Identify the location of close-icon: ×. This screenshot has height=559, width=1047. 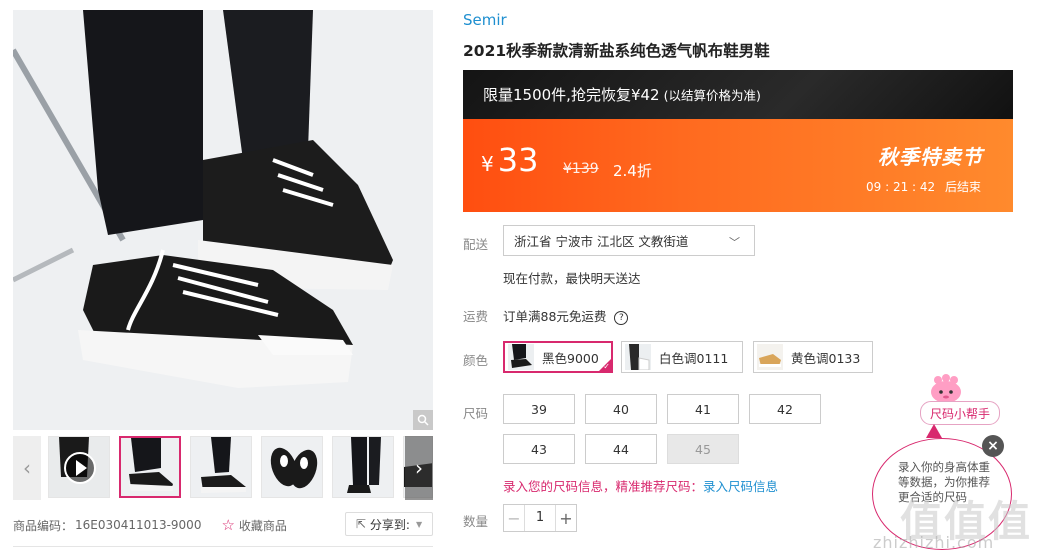
(993, 446).